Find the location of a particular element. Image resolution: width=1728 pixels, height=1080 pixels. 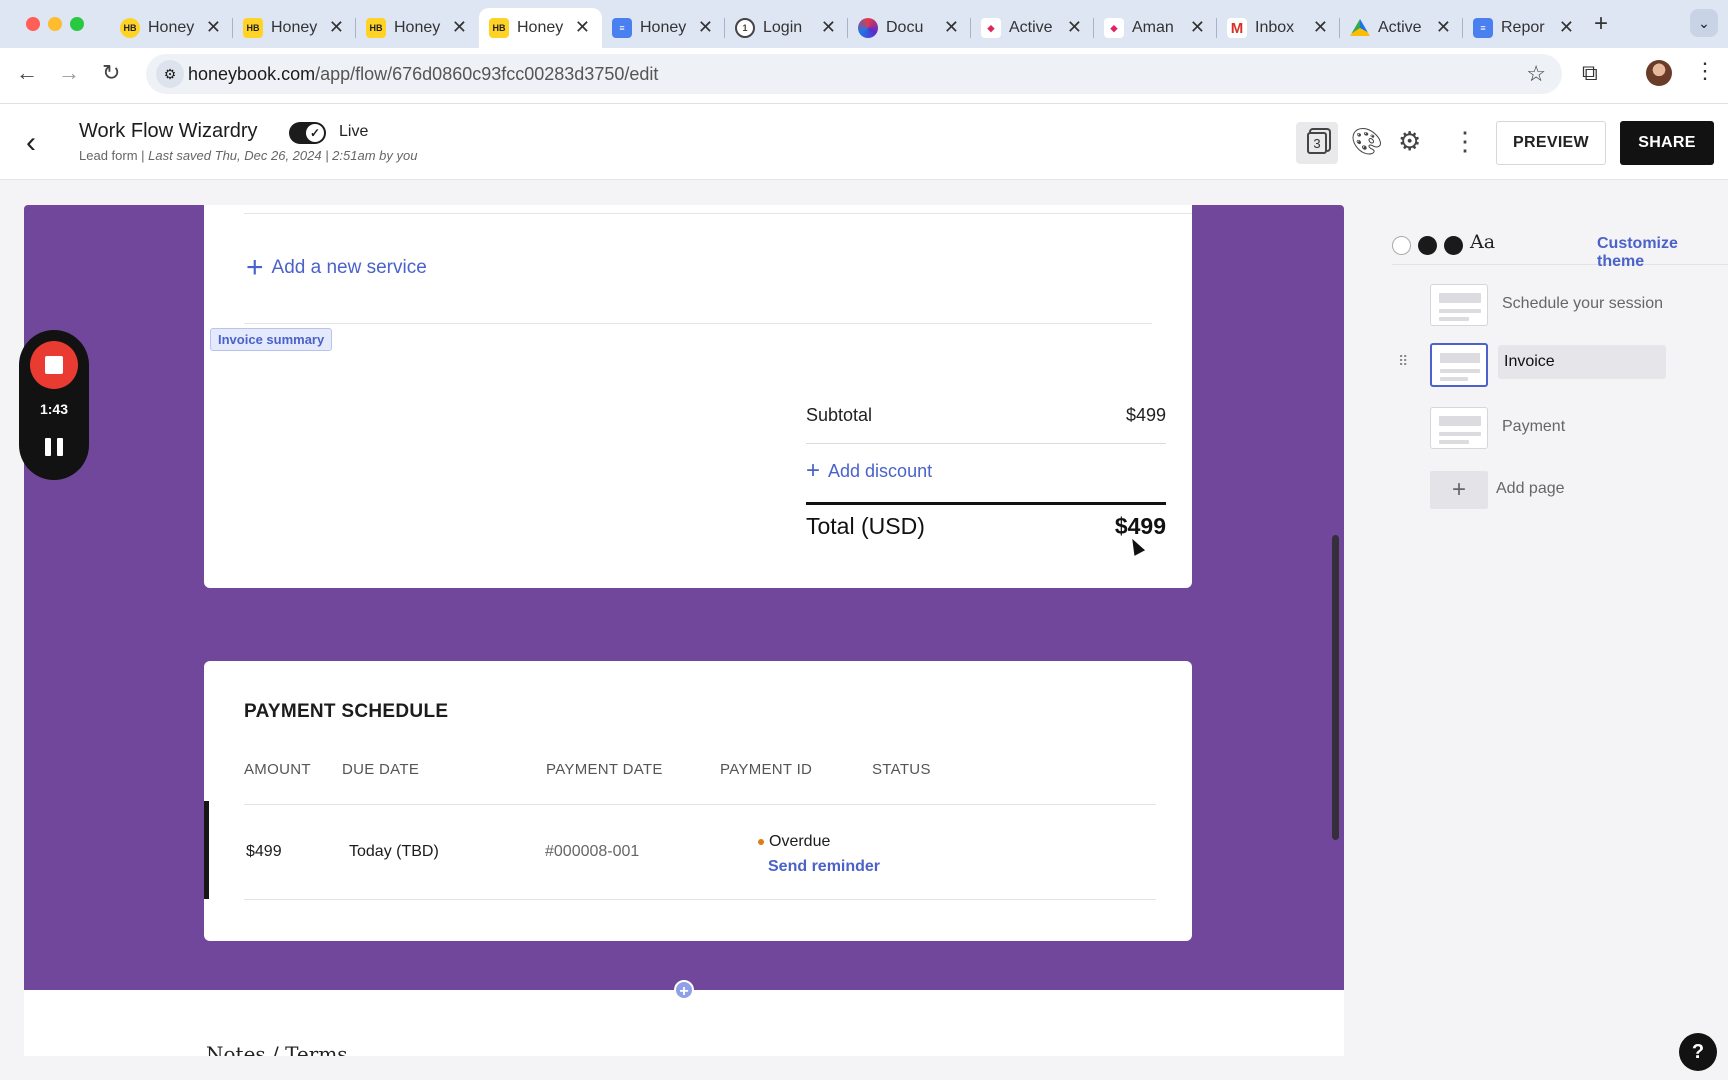

minimize-window-button is located at coordinates (55, 24).